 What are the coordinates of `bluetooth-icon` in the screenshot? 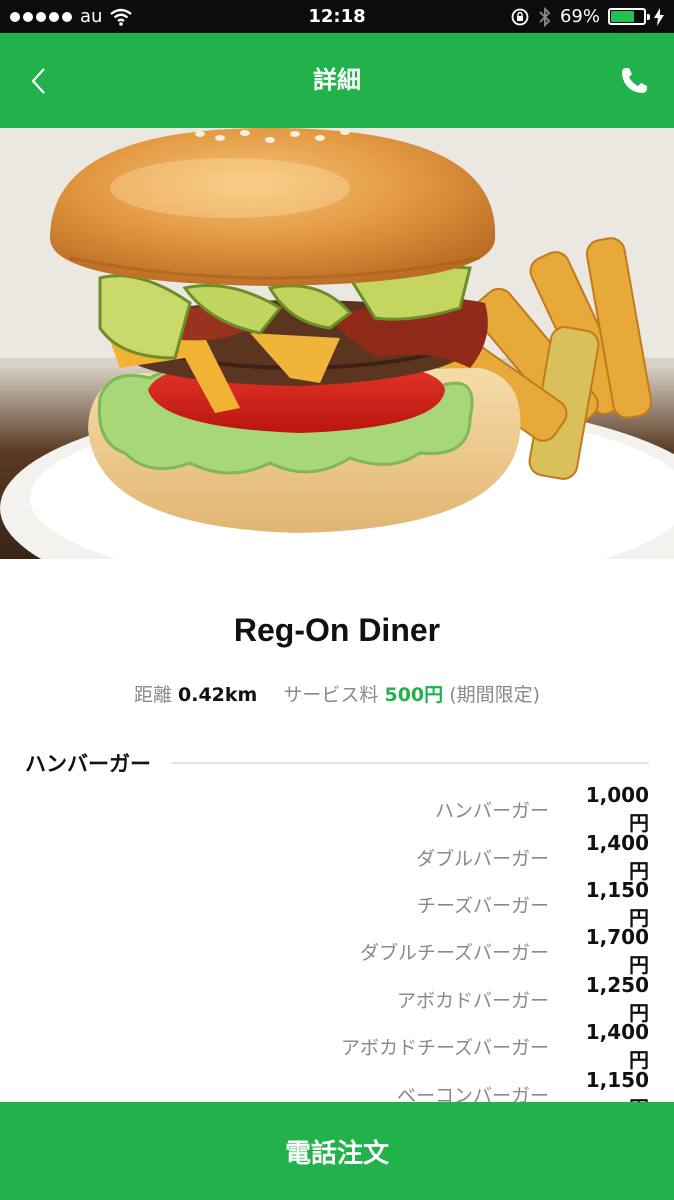 It's located at (545, 16).